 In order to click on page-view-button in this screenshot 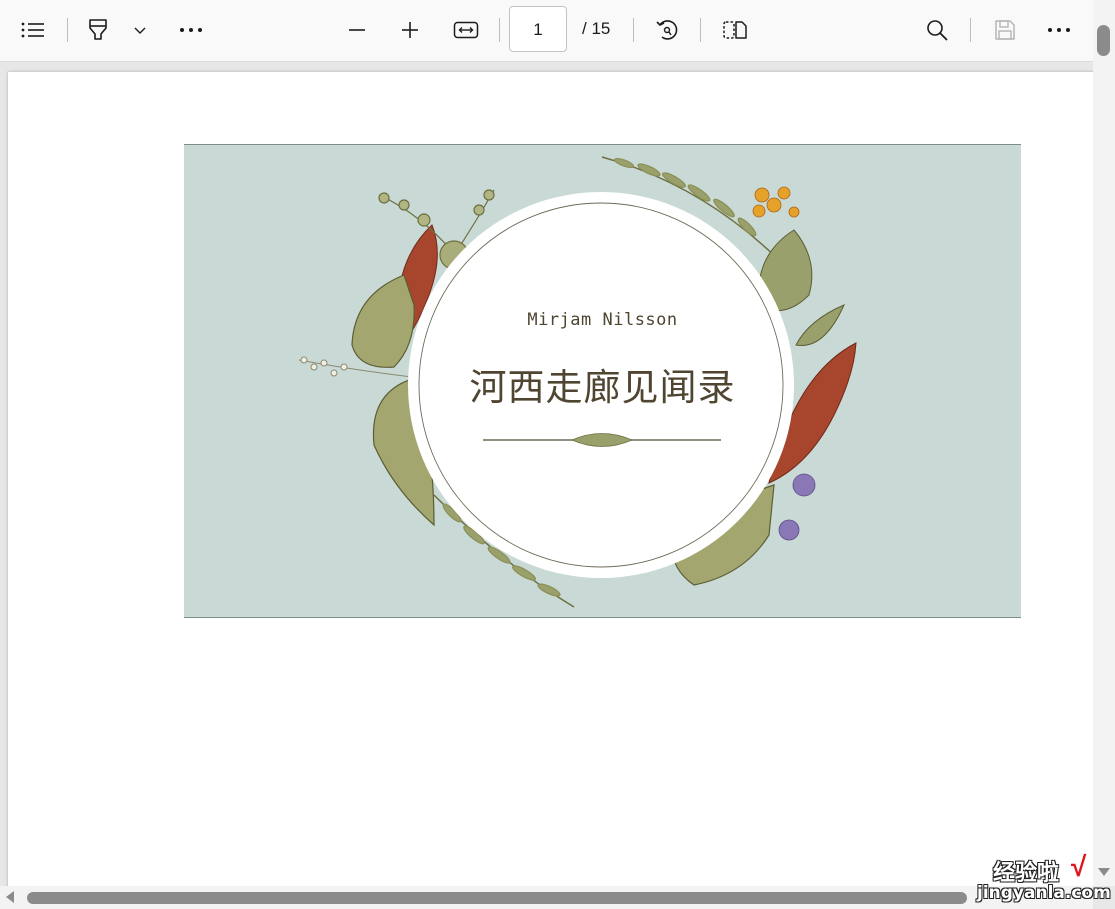, I will do `click(735, 30)`.